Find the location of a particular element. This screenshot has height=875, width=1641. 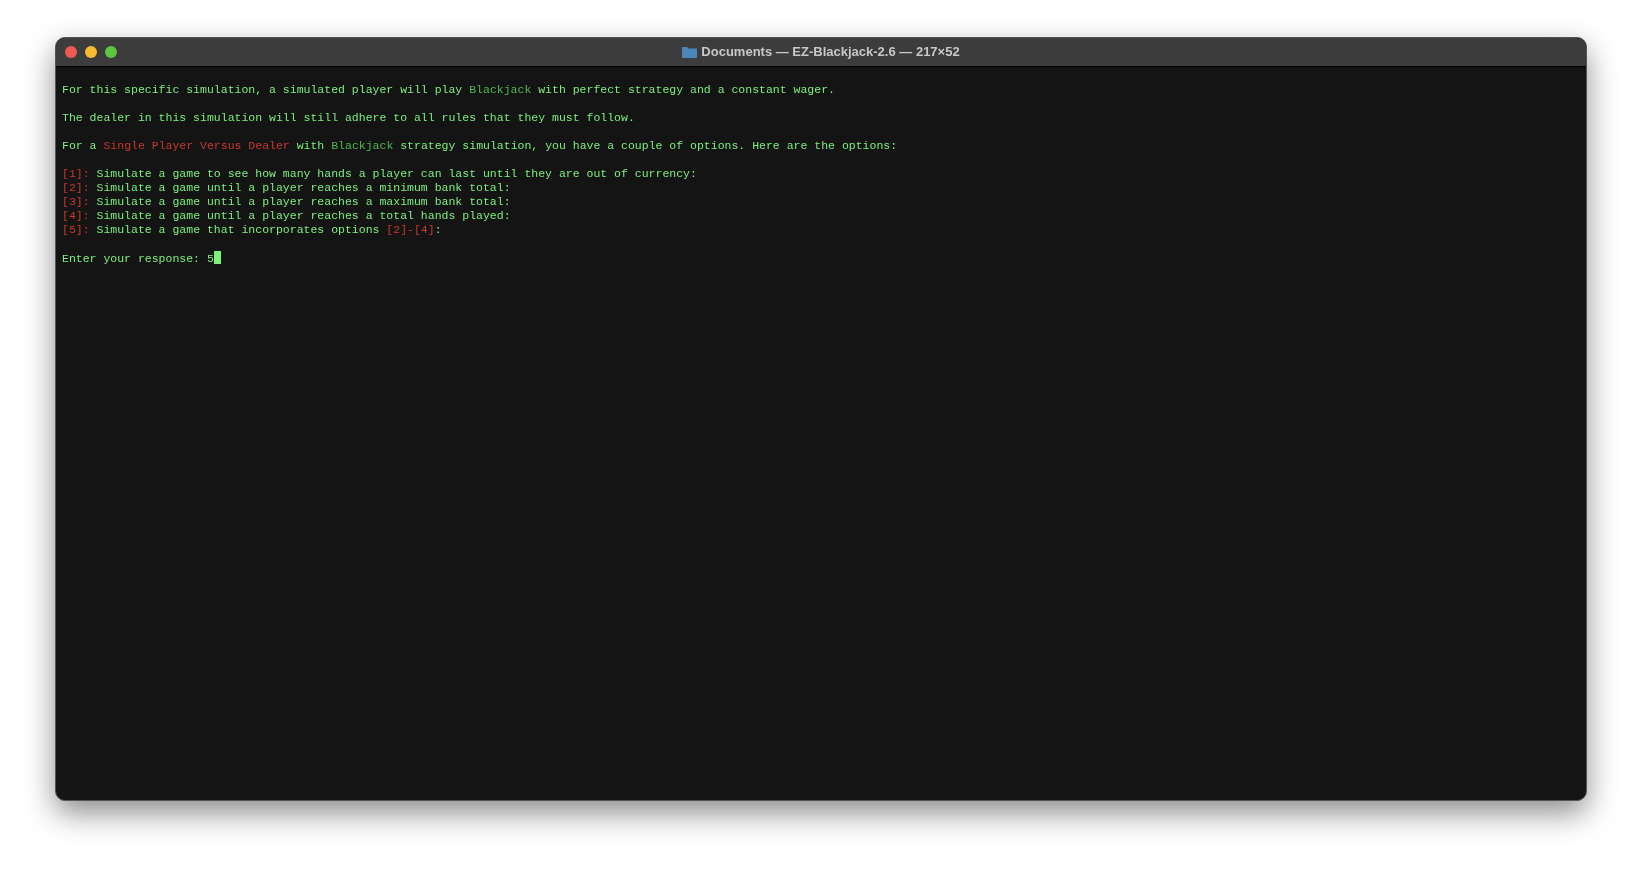

terminal-line: [2]: Simulate a game until a player reaches a minimum bank total: is located at coordinates (286, 187).